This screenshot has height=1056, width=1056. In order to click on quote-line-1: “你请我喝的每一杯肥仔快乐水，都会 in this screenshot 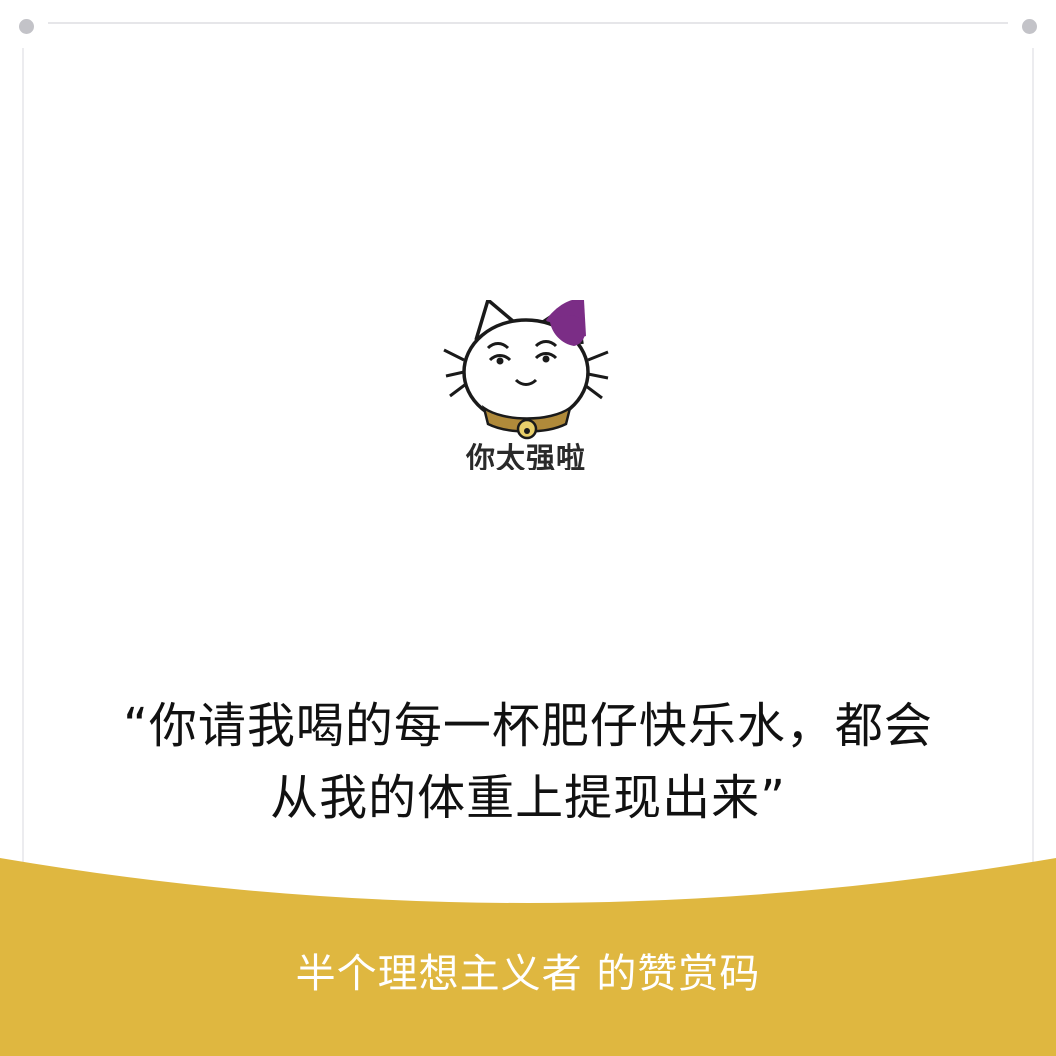, I will do `click(528, 726)`.